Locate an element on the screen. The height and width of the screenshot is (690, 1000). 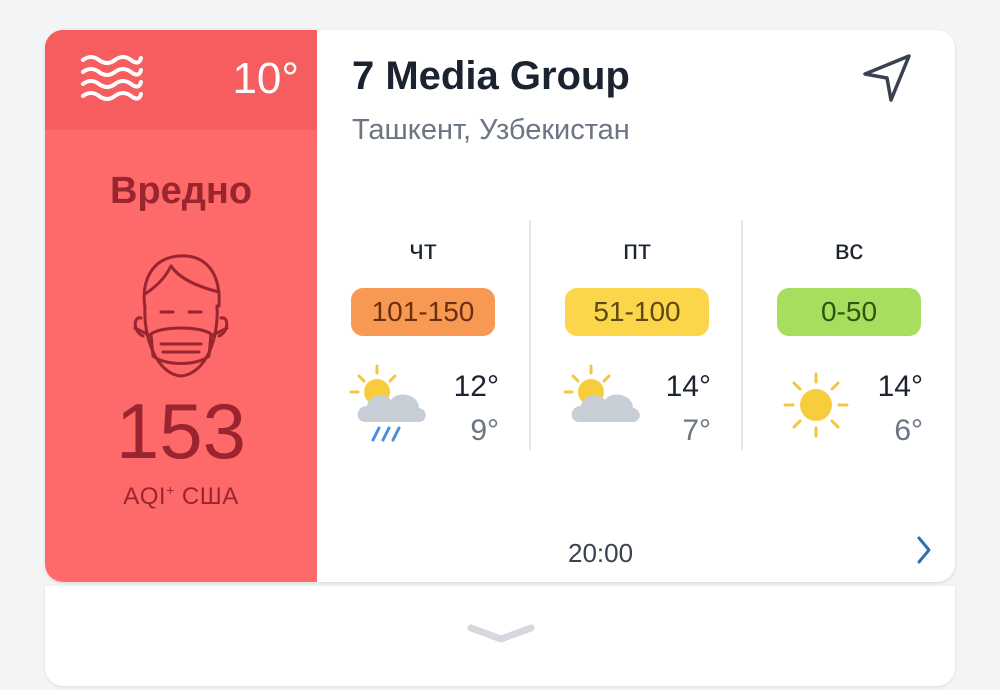
face-mask-icon is located at coordinates (181, 318).